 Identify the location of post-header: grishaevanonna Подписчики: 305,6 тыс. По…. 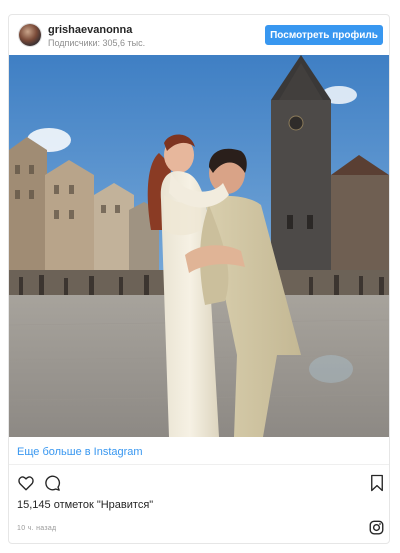
(199, 35).